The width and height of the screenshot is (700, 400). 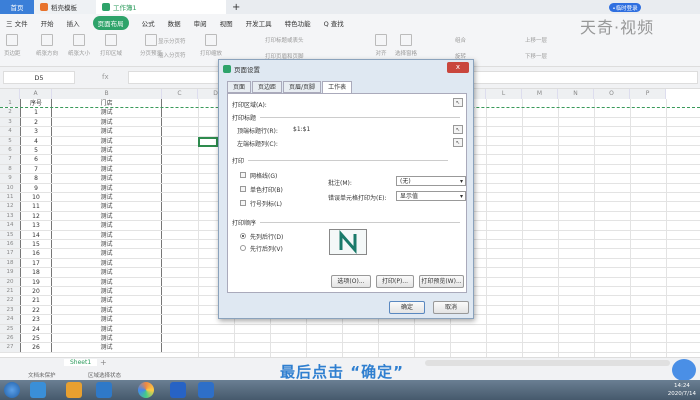 What do you see at coordinates (451, 307) in the screenshot?
I see `cancel-button: 取消` at bounding box center [451, 307].